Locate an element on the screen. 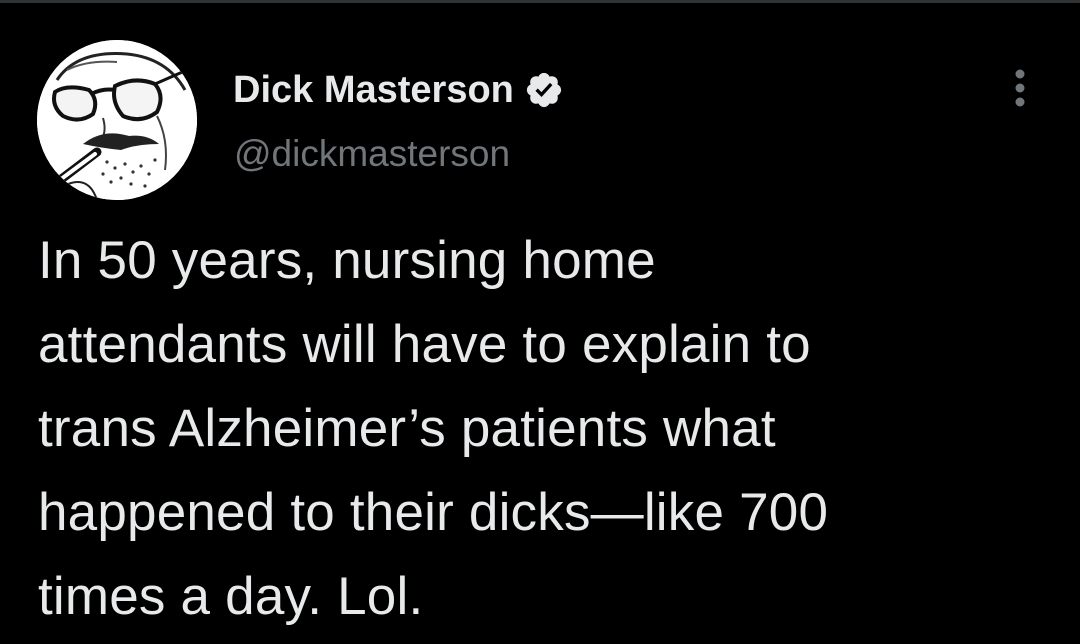  verified-badge-icon is located at coordinates (544, 90).